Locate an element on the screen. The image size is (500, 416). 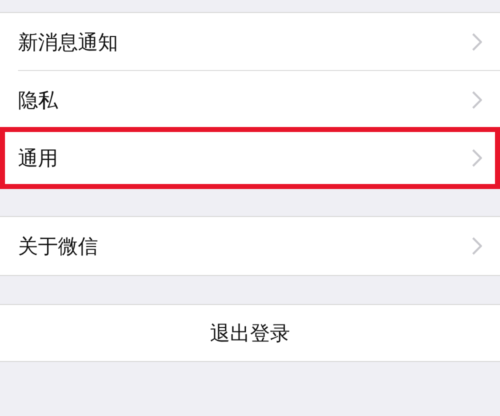
settings-row: 通用 is located at coordinates (250, 158).